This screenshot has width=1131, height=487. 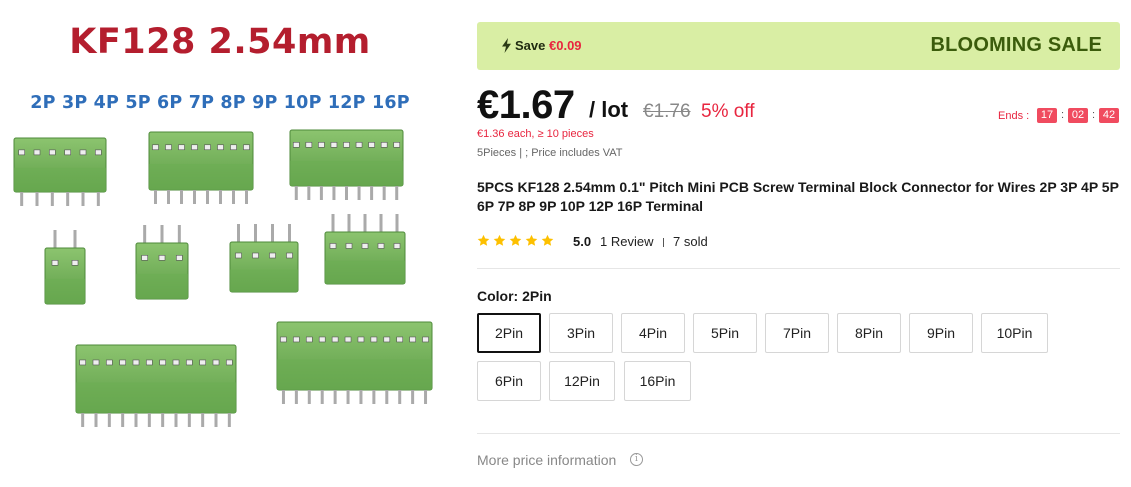 I want to click on original-price: €1.76, so click(x=667, y=111).